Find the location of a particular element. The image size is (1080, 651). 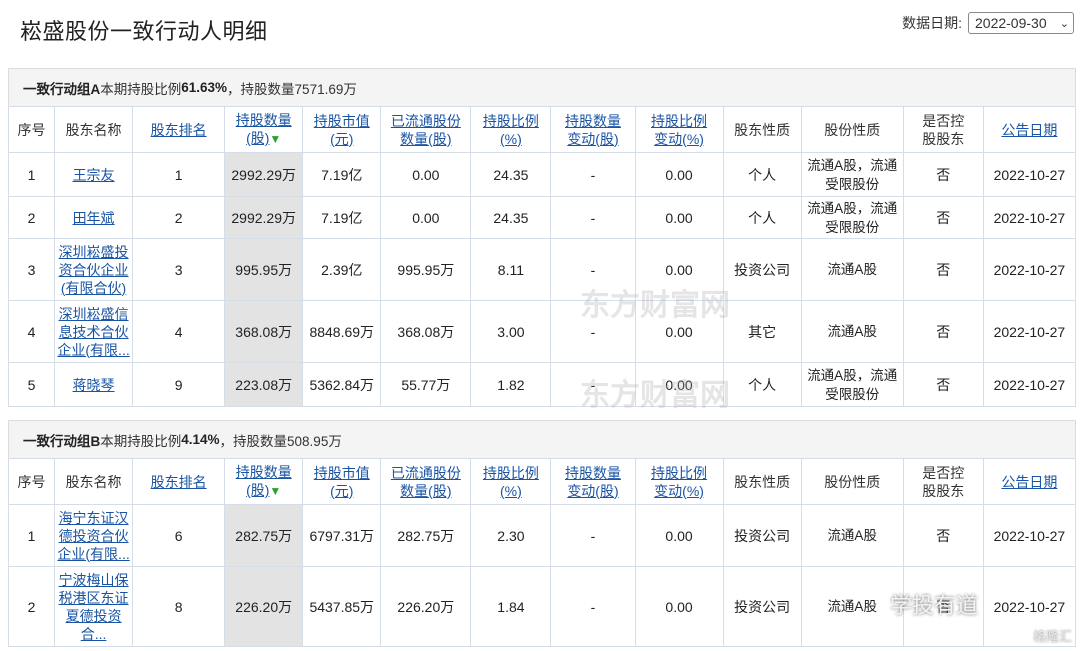

group-a-pct: 61.63% is located at coordinates (204, 87).